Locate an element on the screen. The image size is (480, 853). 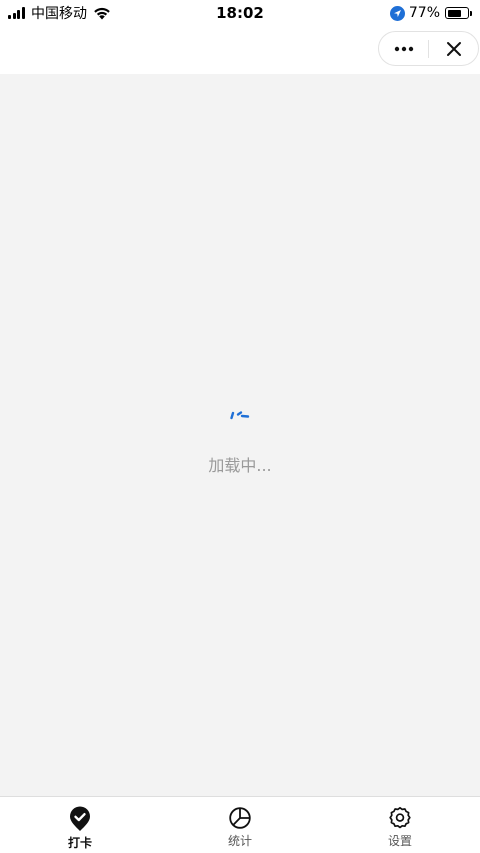
battery-cap is located at coordinates (471, 13).